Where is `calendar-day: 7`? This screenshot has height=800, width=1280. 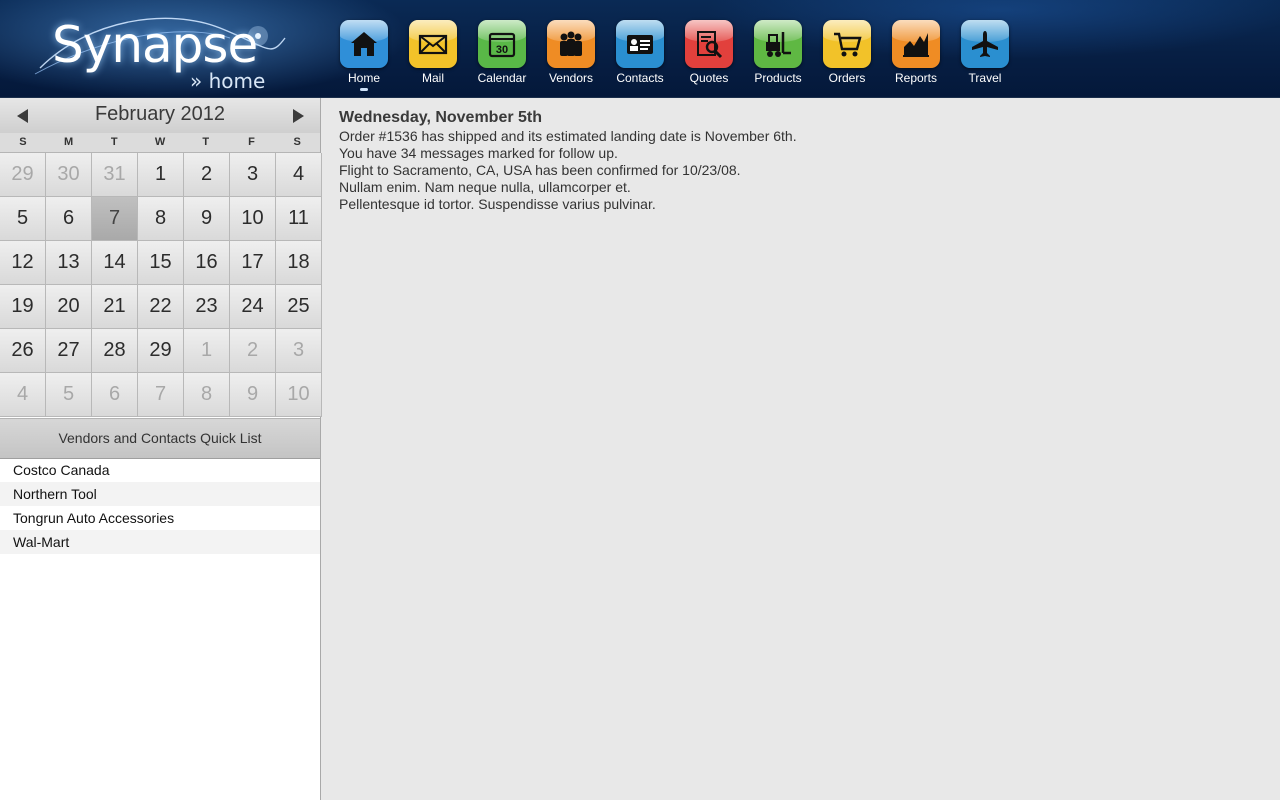 calendar-day: 7 is located at coordinates (161, 395).